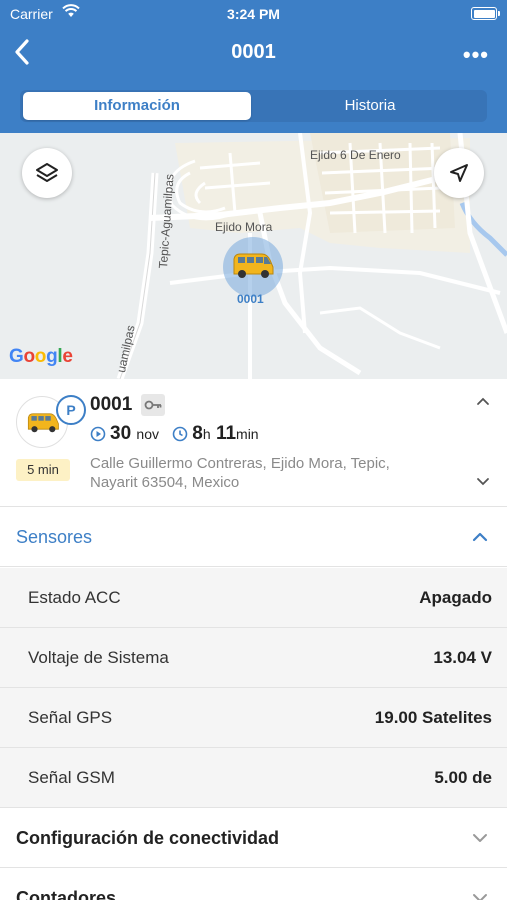 This screenshot has height=900, width=507. What do you see at coordinates (253, 537) in the screenshot?
I see `sensors-section-header: Sensores` at bounding box center [253, 537].